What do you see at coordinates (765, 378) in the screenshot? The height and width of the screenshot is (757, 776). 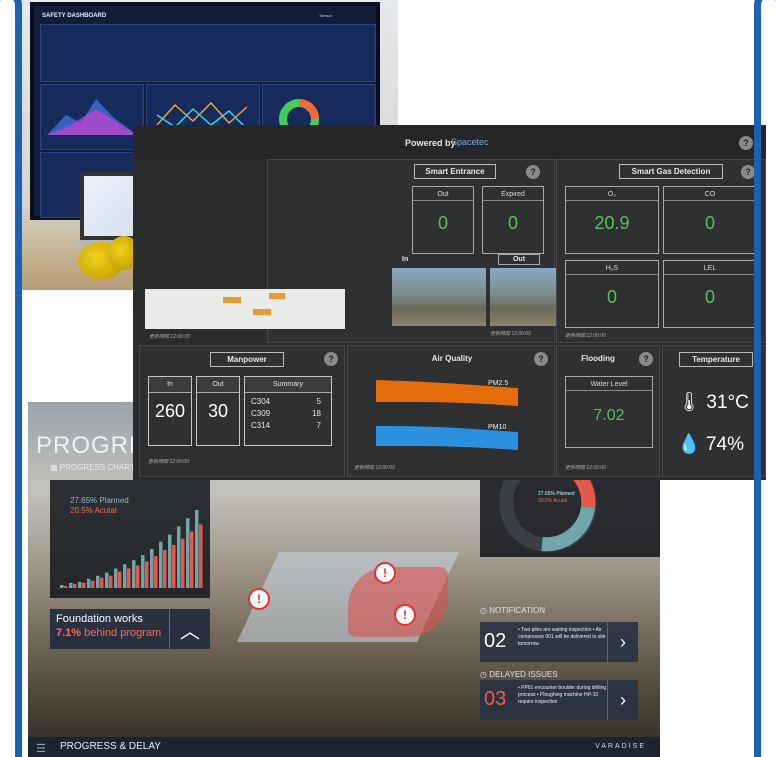 I see `frame-right` at bounding box center [765, 378].